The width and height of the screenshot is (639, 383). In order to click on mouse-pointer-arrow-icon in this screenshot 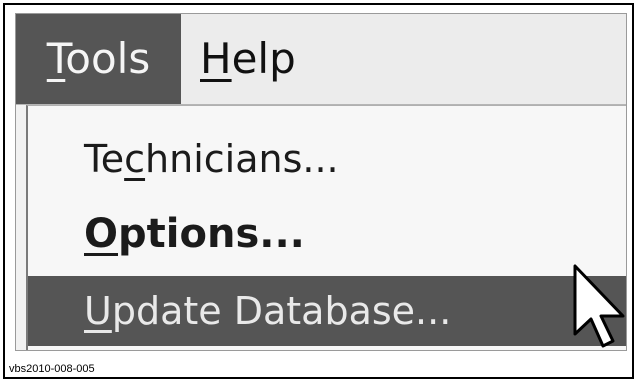, I will do `click(599, 306)`.